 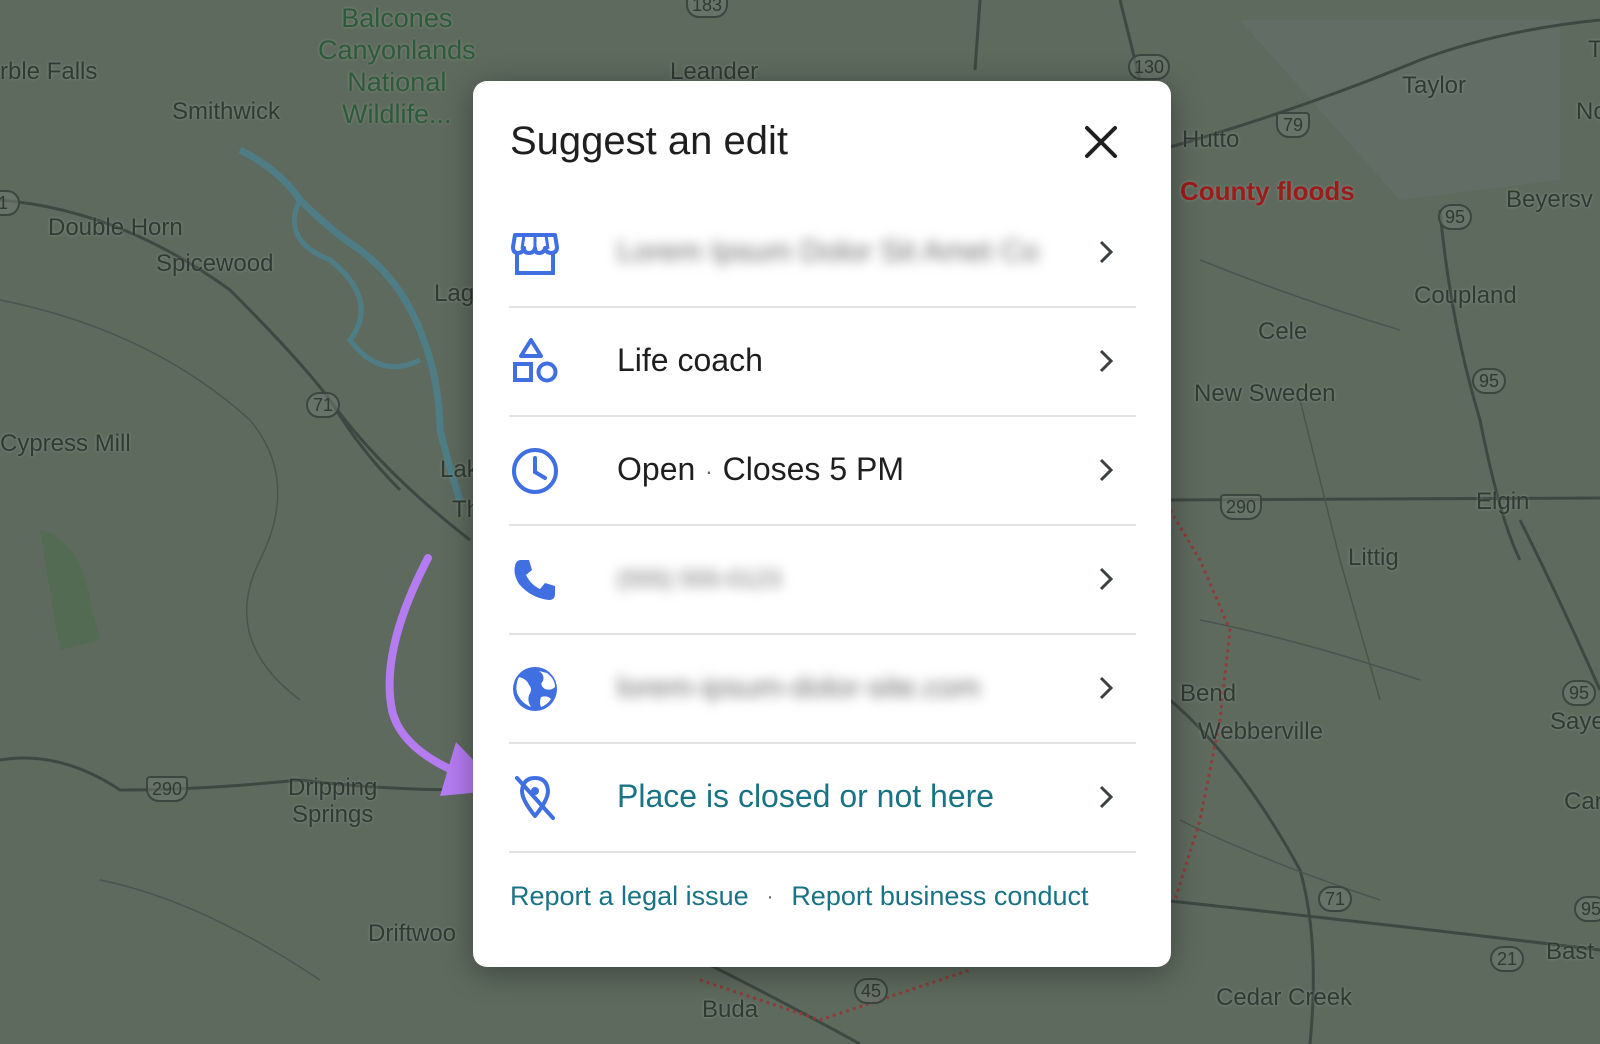 What do you see at coordinates (1582, 801) in the screenshot?
I see `map-label-car: Car` at bounding box center [1582, 801].